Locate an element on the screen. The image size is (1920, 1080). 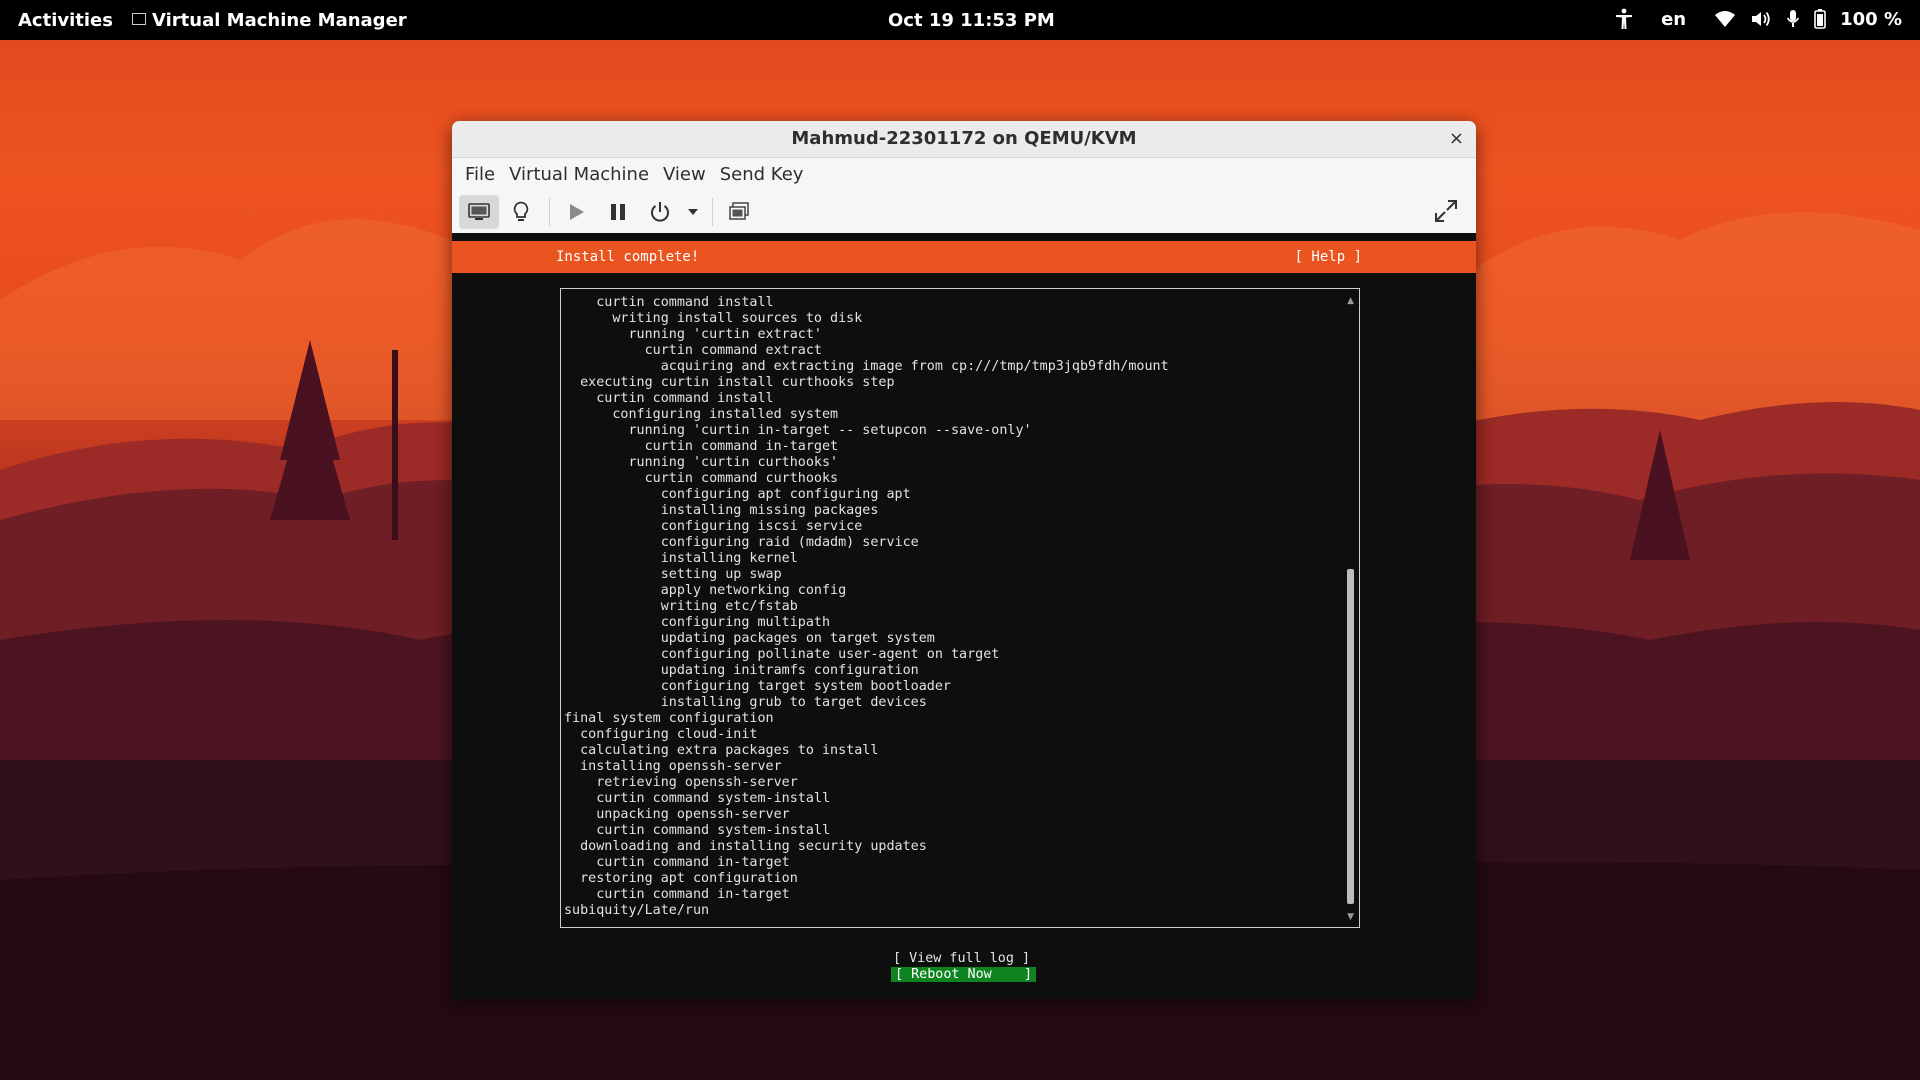
snapshots-button is located at coordinates (739, 212).